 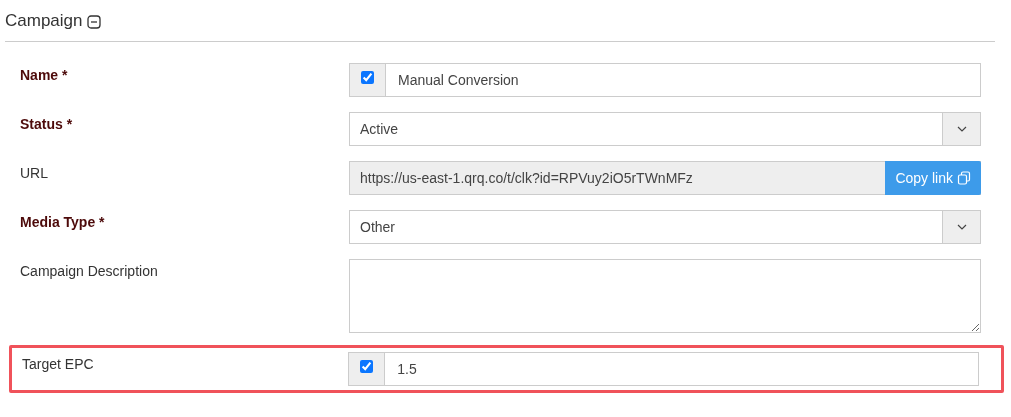 What do you see at coordinates (665, 129) in the screenshot?
I see `select-field: Active` at bounding box center [665, 129].